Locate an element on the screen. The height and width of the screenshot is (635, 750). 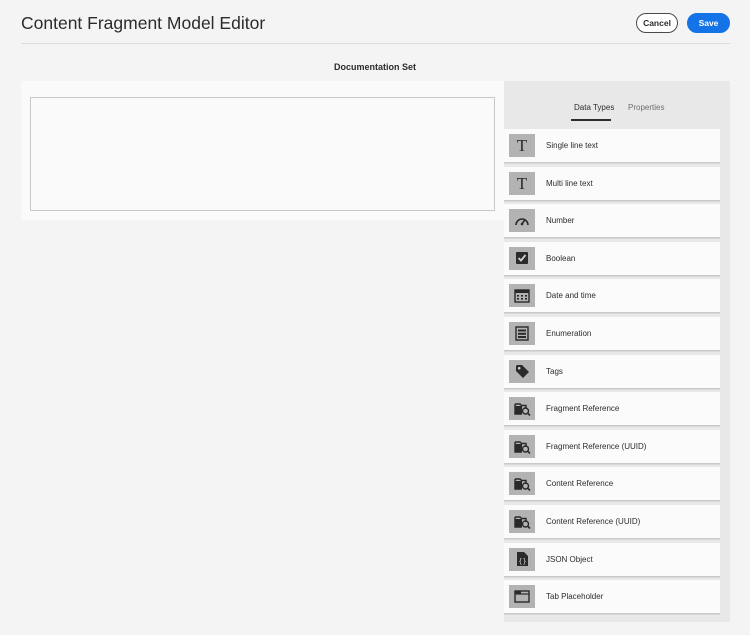
data-type-item: Date and time is located at coordinates (612, 296).